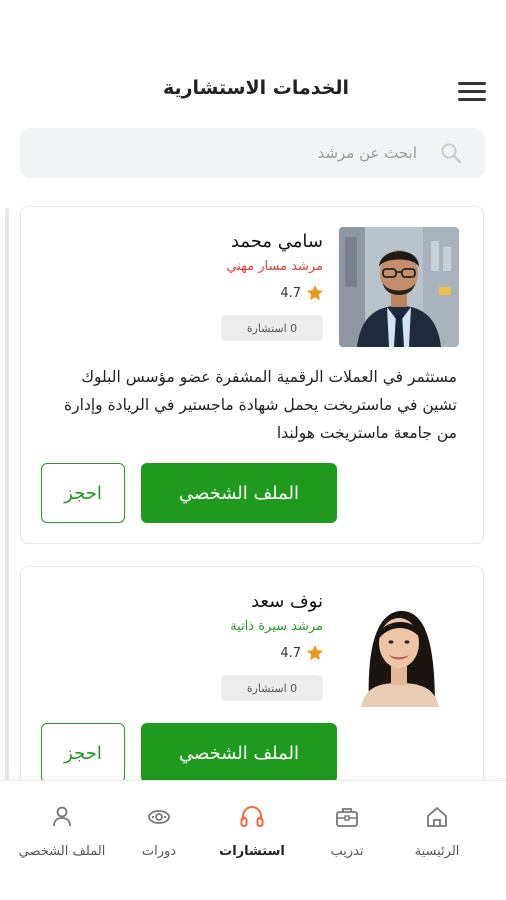  What do you see at coordinates (252, 816) in the screenshot?
I see `headphones-icon` at bounding box center [252, 816].